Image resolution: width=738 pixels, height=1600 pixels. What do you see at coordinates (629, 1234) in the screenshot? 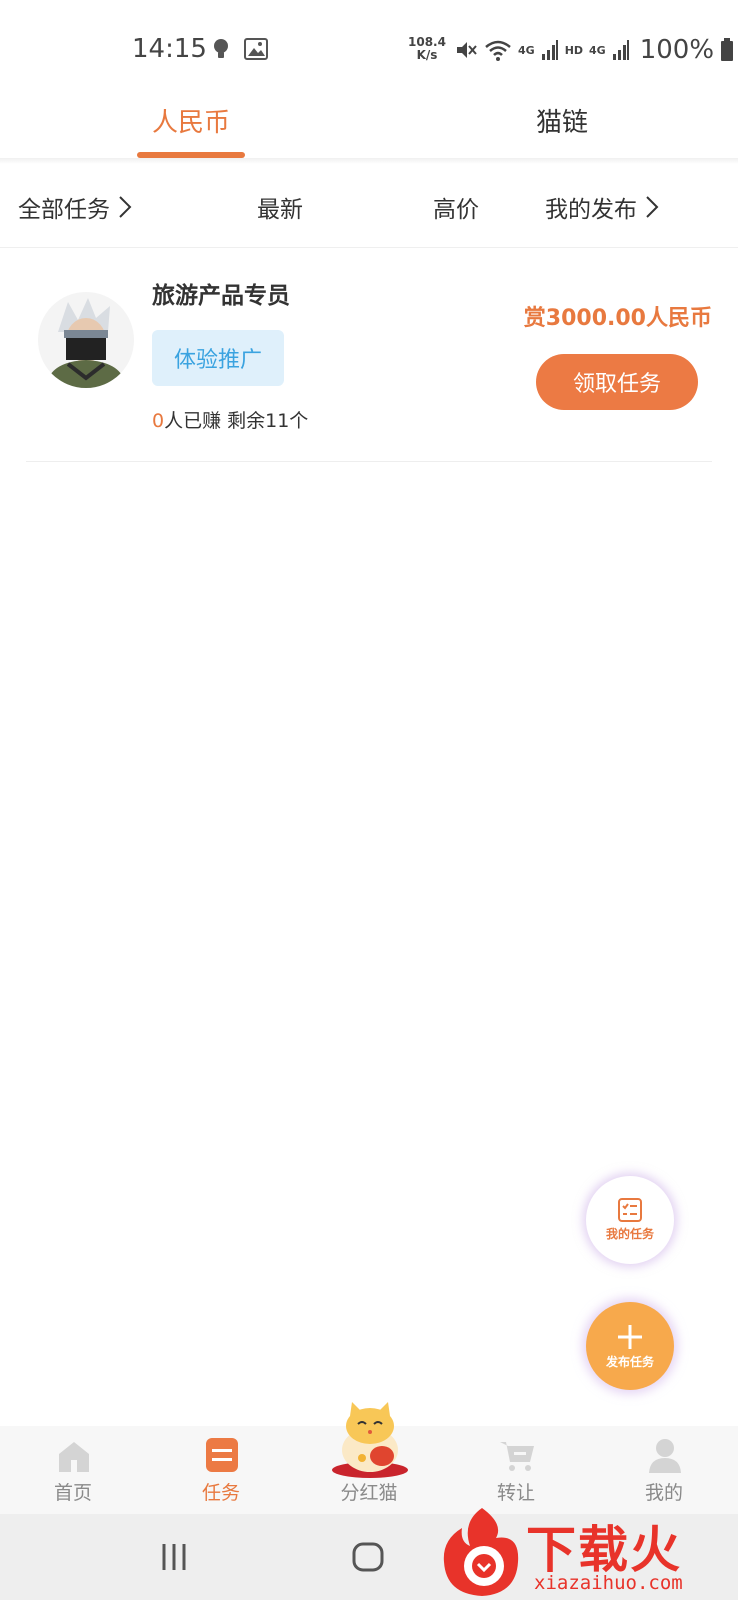
I see `my-tasks-label: 我的任务` at bounding box center [629, 1234].